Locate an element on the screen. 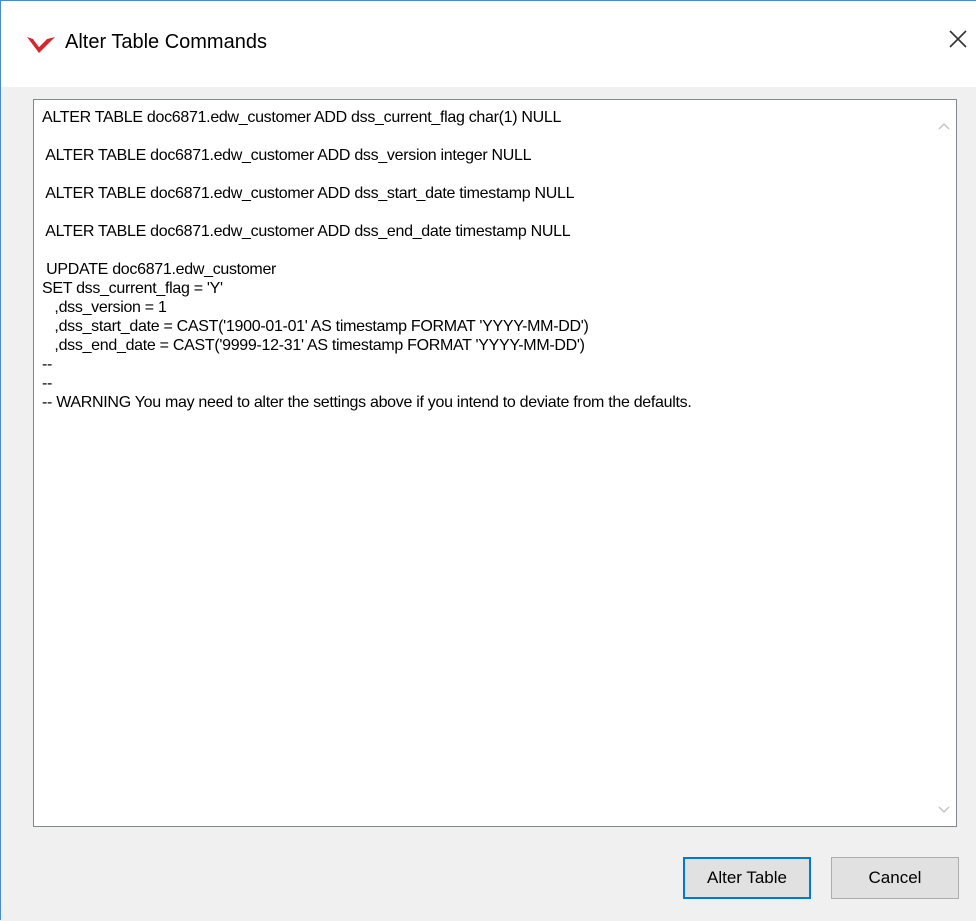  scroll-down-button is located at coordinates (944, 810).